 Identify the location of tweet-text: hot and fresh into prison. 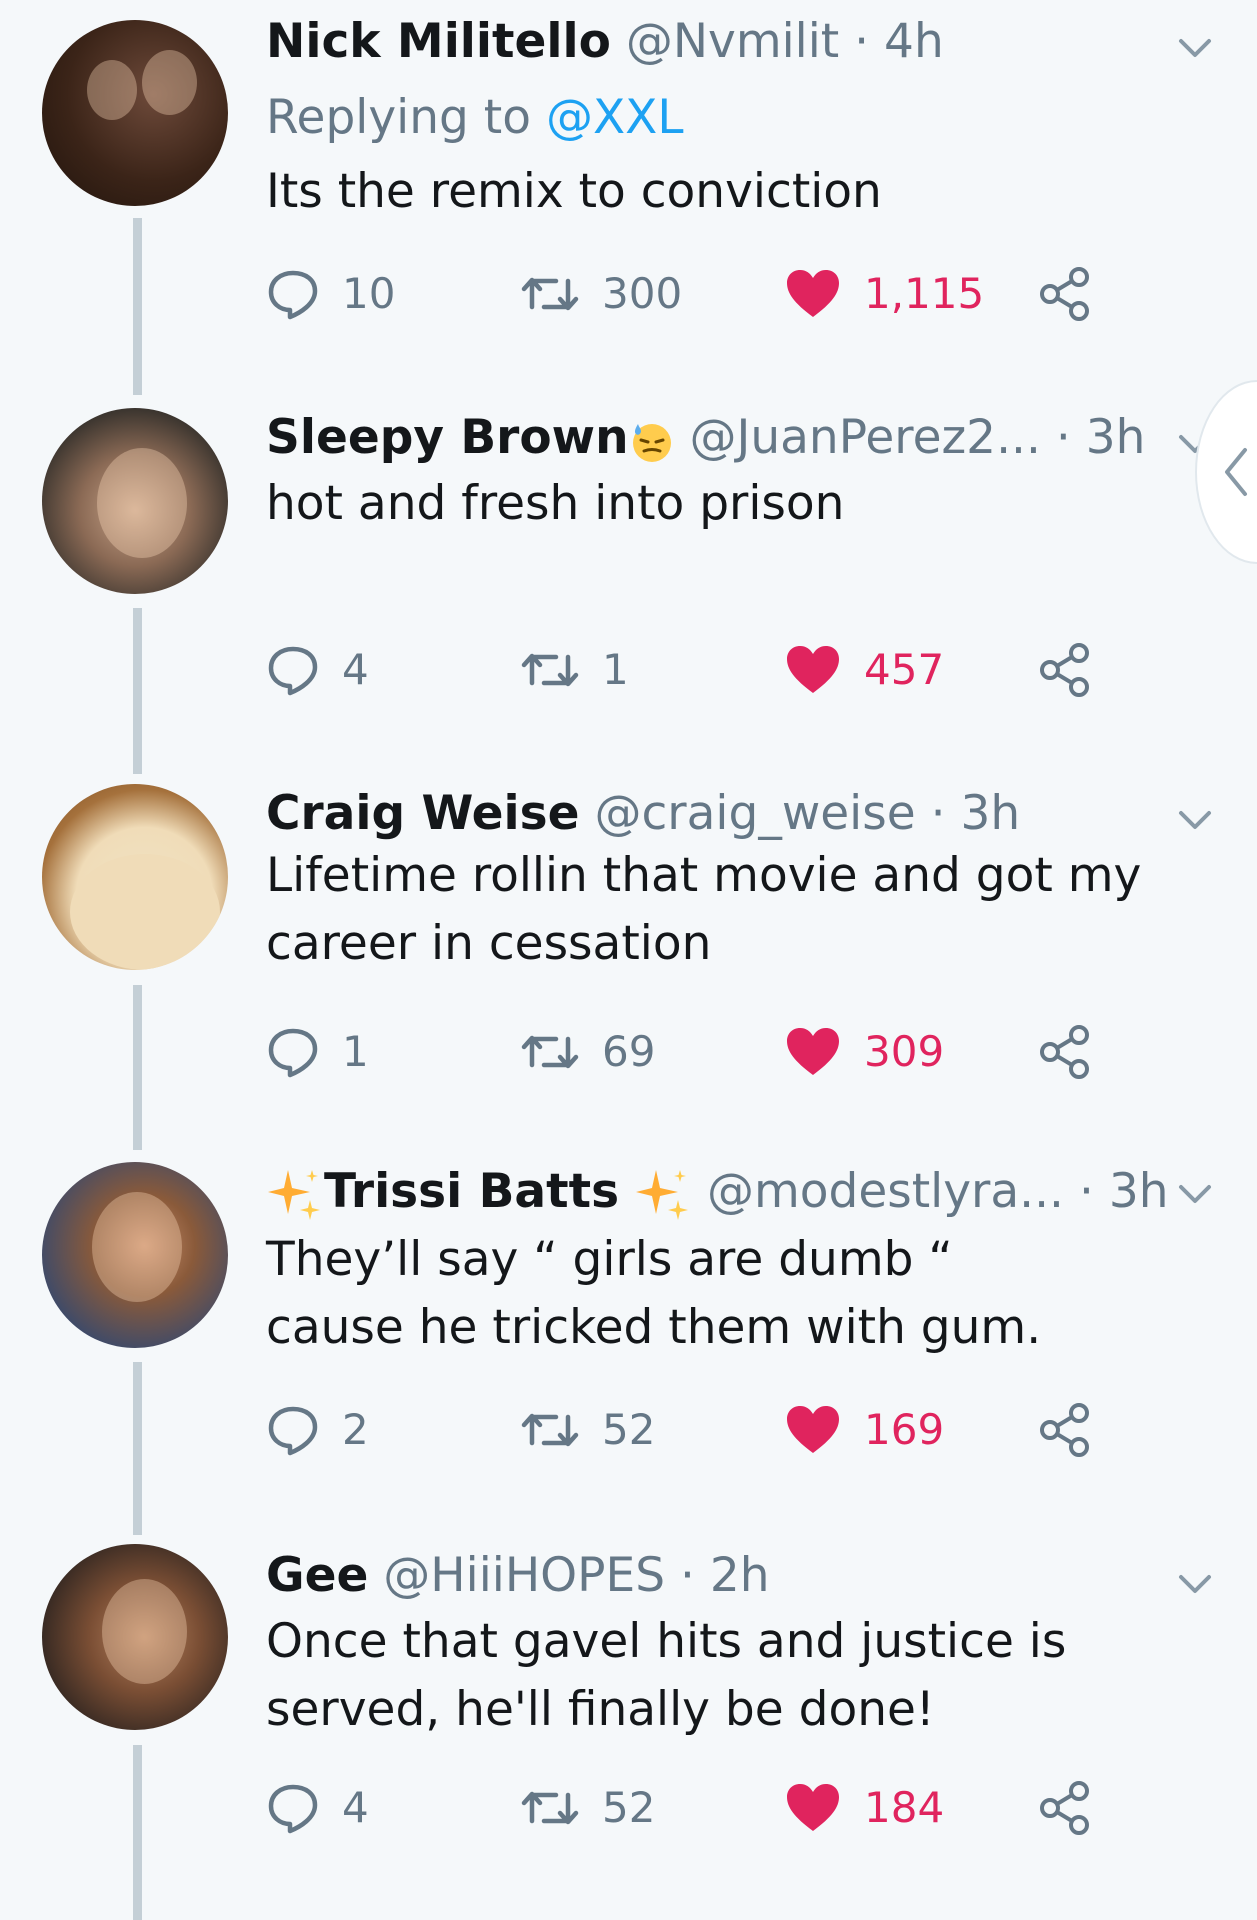
(555, 503).